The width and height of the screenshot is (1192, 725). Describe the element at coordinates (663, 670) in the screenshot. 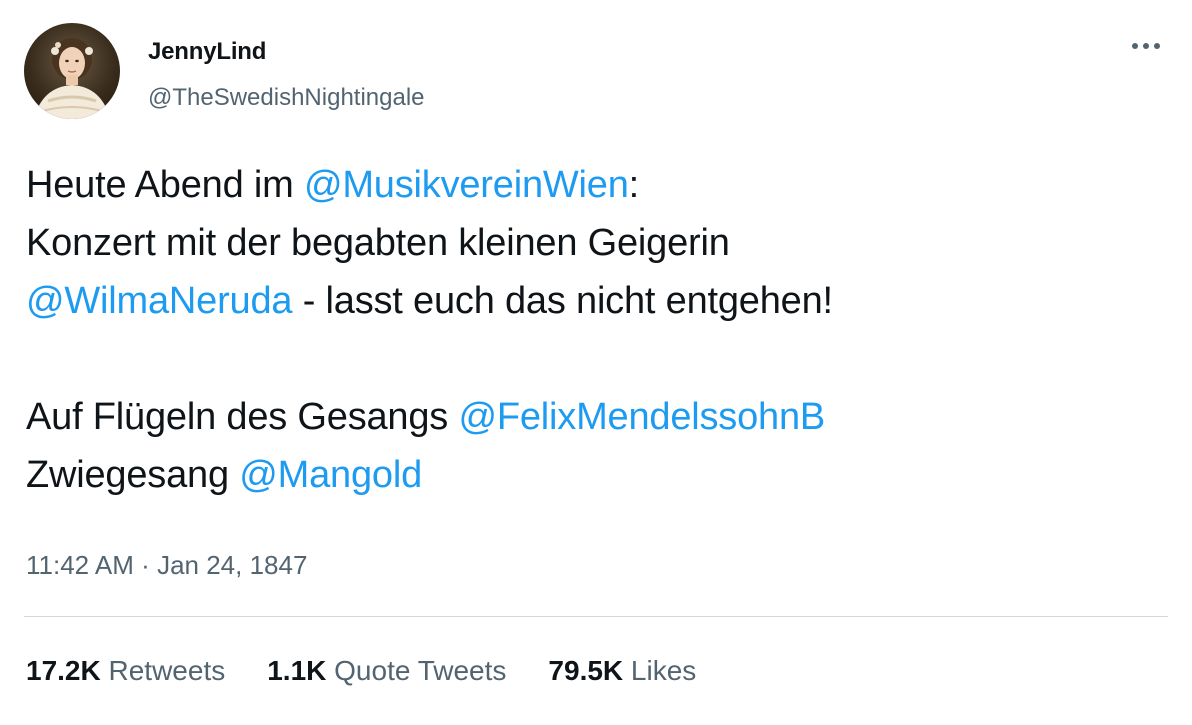

I see `likes-label: Likes` at that location.